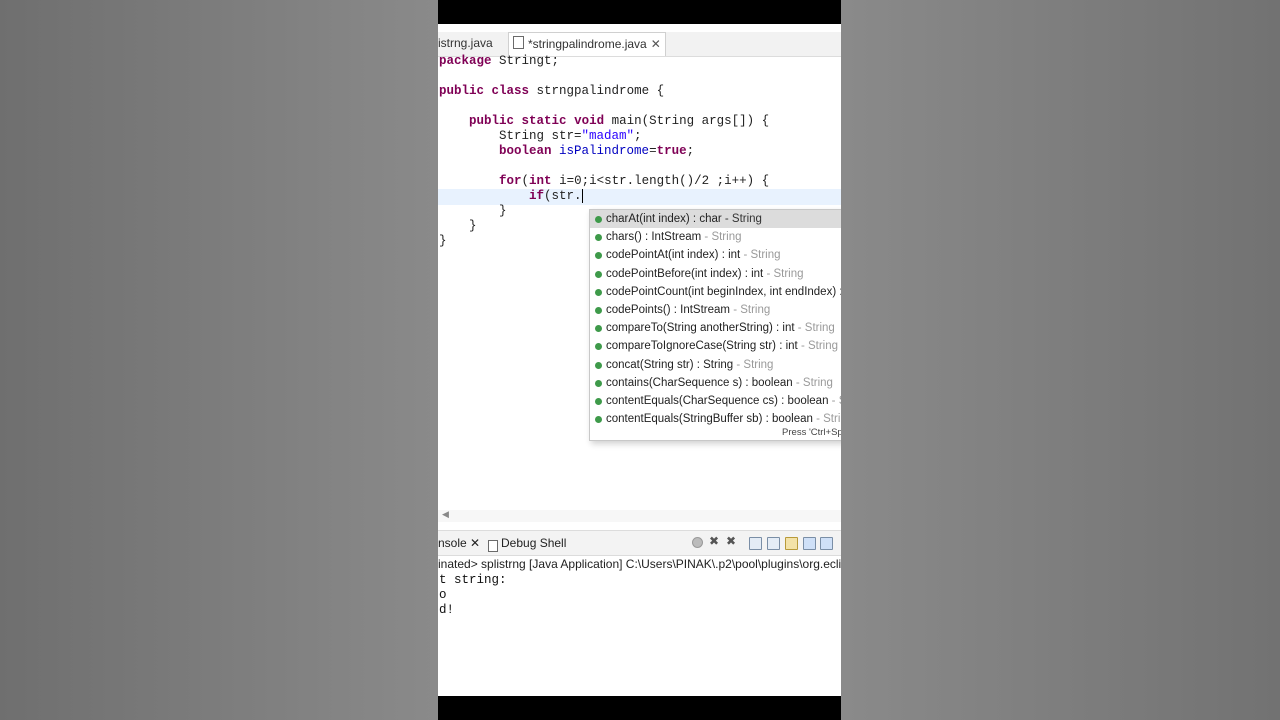  Describe the element at coordinates (459, 543) in the screenshot. I see `tab-console: nsole ✕` at that location.